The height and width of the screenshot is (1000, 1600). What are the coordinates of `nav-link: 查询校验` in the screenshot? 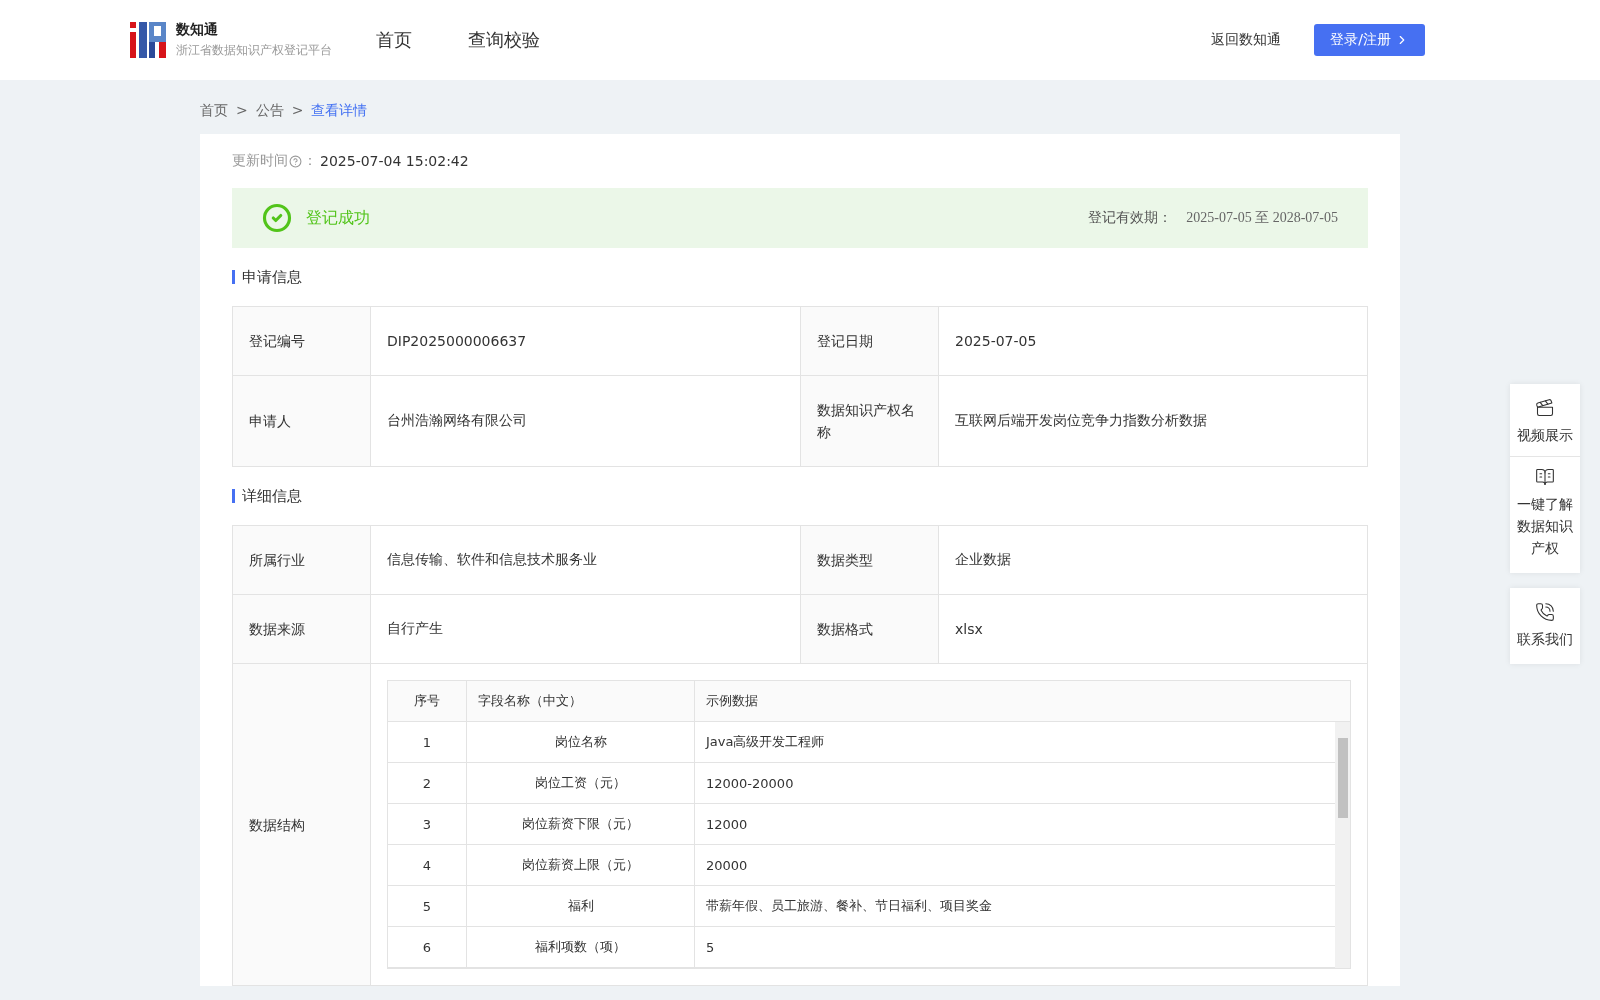 It's located at (504, 40).